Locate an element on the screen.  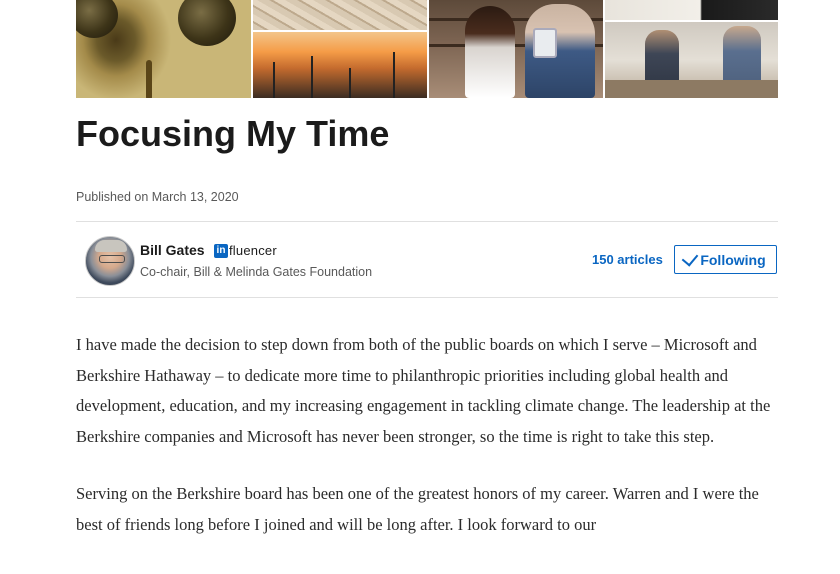
header-image-collage is located at coordinates (427, 49).